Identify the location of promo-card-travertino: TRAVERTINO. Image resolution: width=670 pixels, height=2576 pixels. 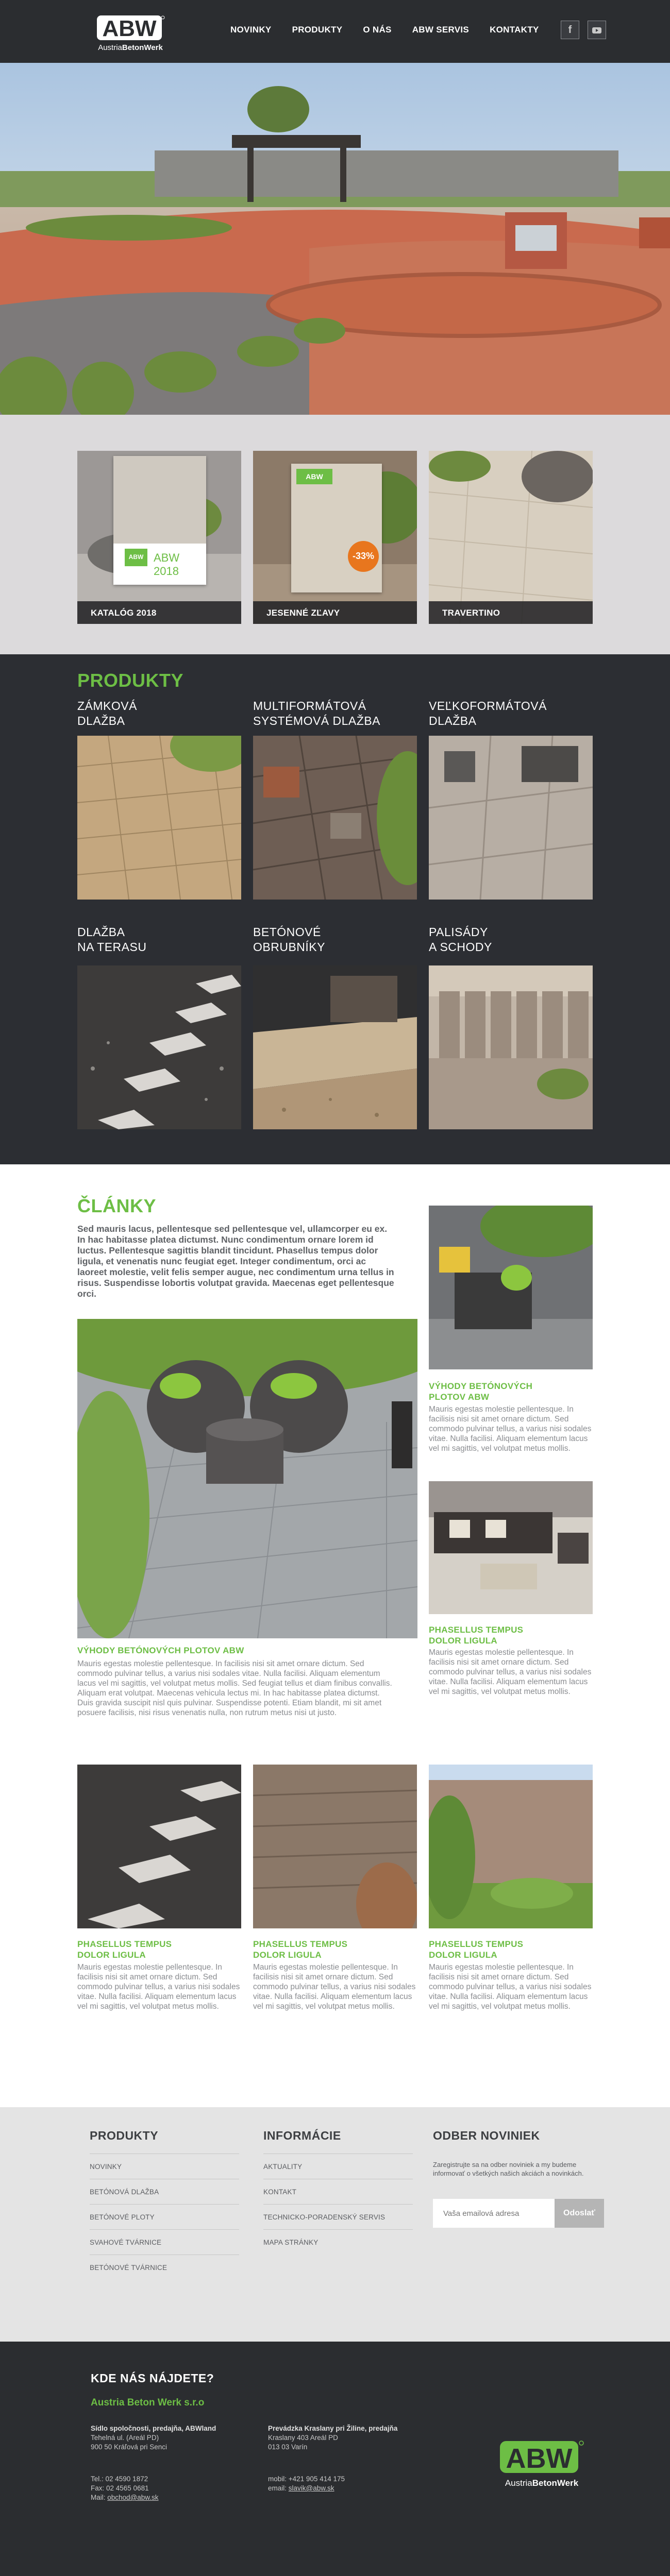
(511, 537).